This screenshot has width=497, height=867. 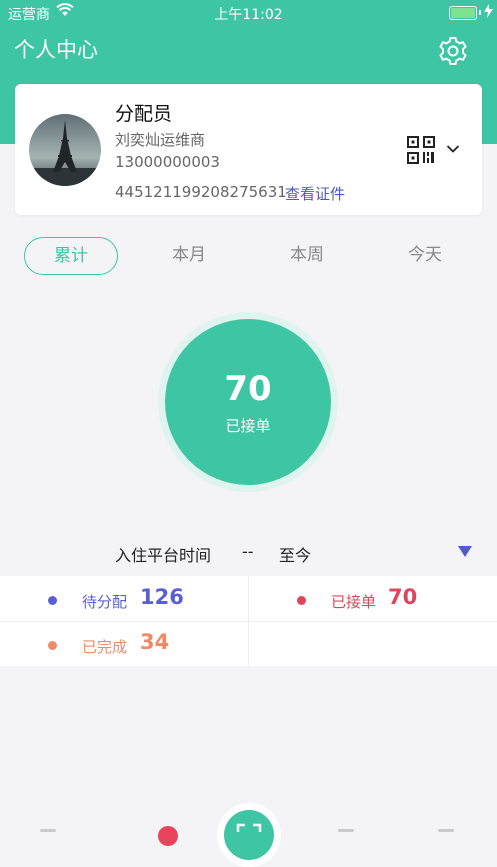 I want to click on stats-grid: 待分配 126 已接单 70 已完成 34, so click(x=248, y=621).